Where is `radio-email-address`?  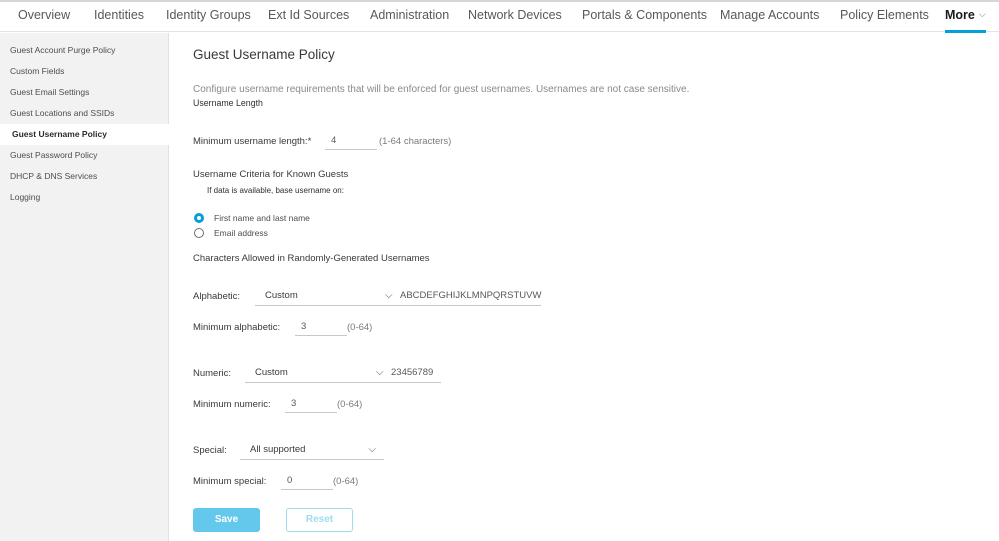 radio-email-address is located at coordinates (199, 233).